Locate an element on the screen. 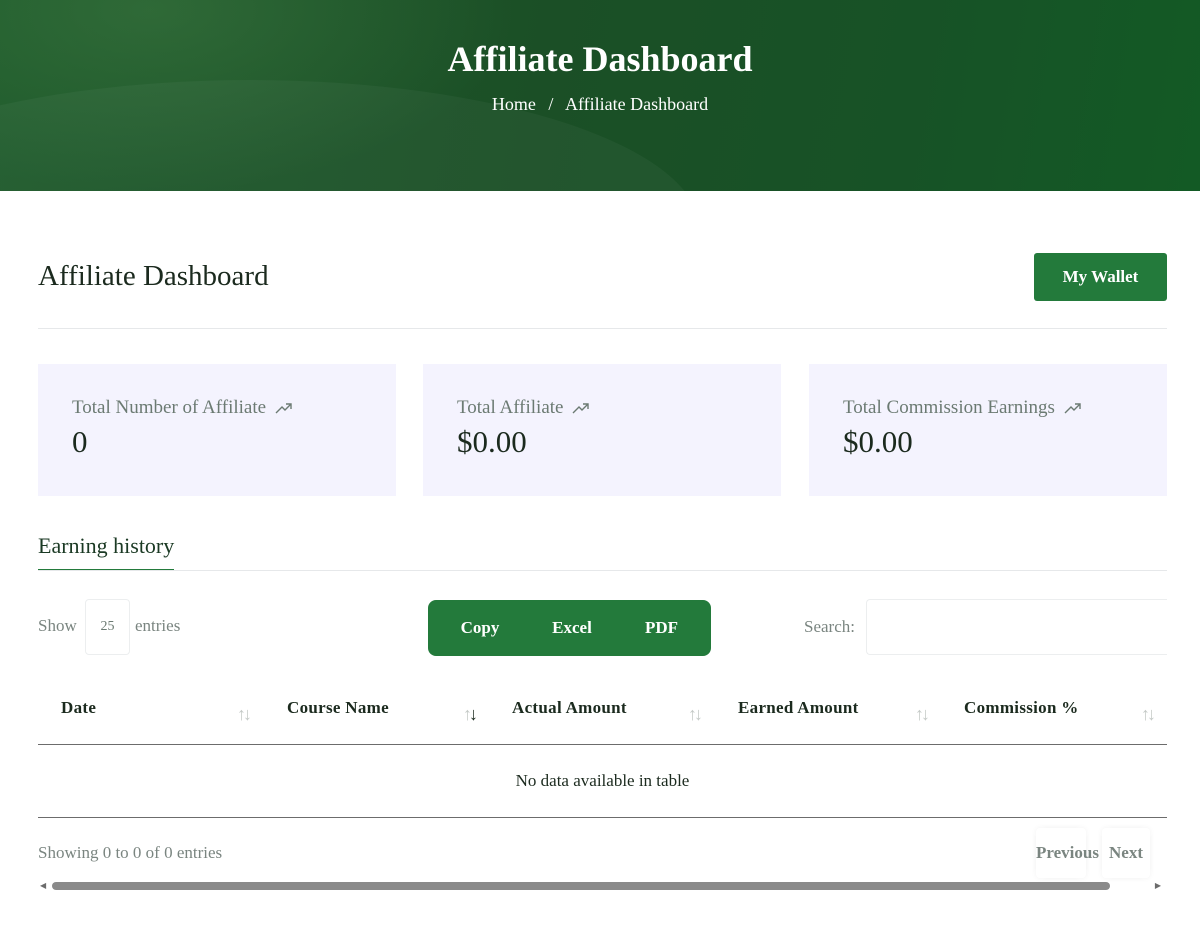  scroll-left-arrow-icon: ◀ is located at coordinates (43, 886).